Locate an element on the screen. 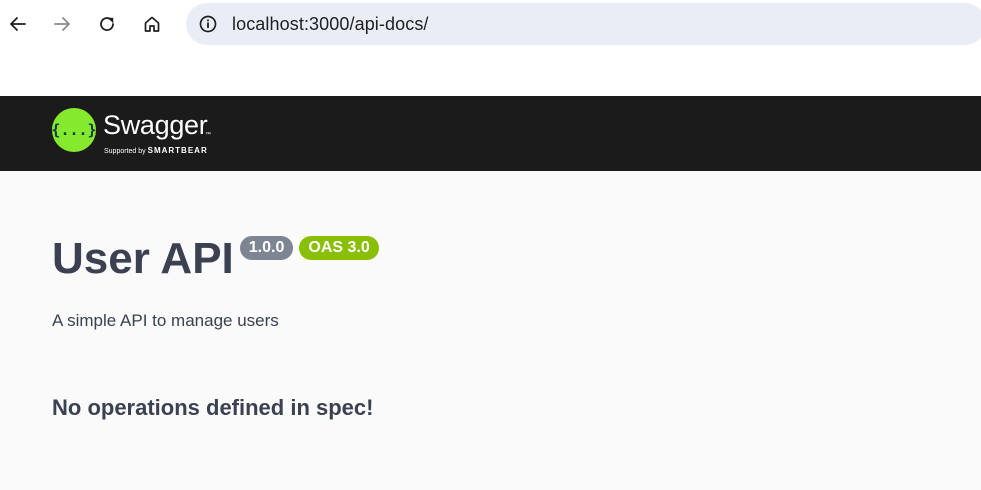 This screenshot has width=981, height=490. site-info-icon is located at coordinates (208, 24).